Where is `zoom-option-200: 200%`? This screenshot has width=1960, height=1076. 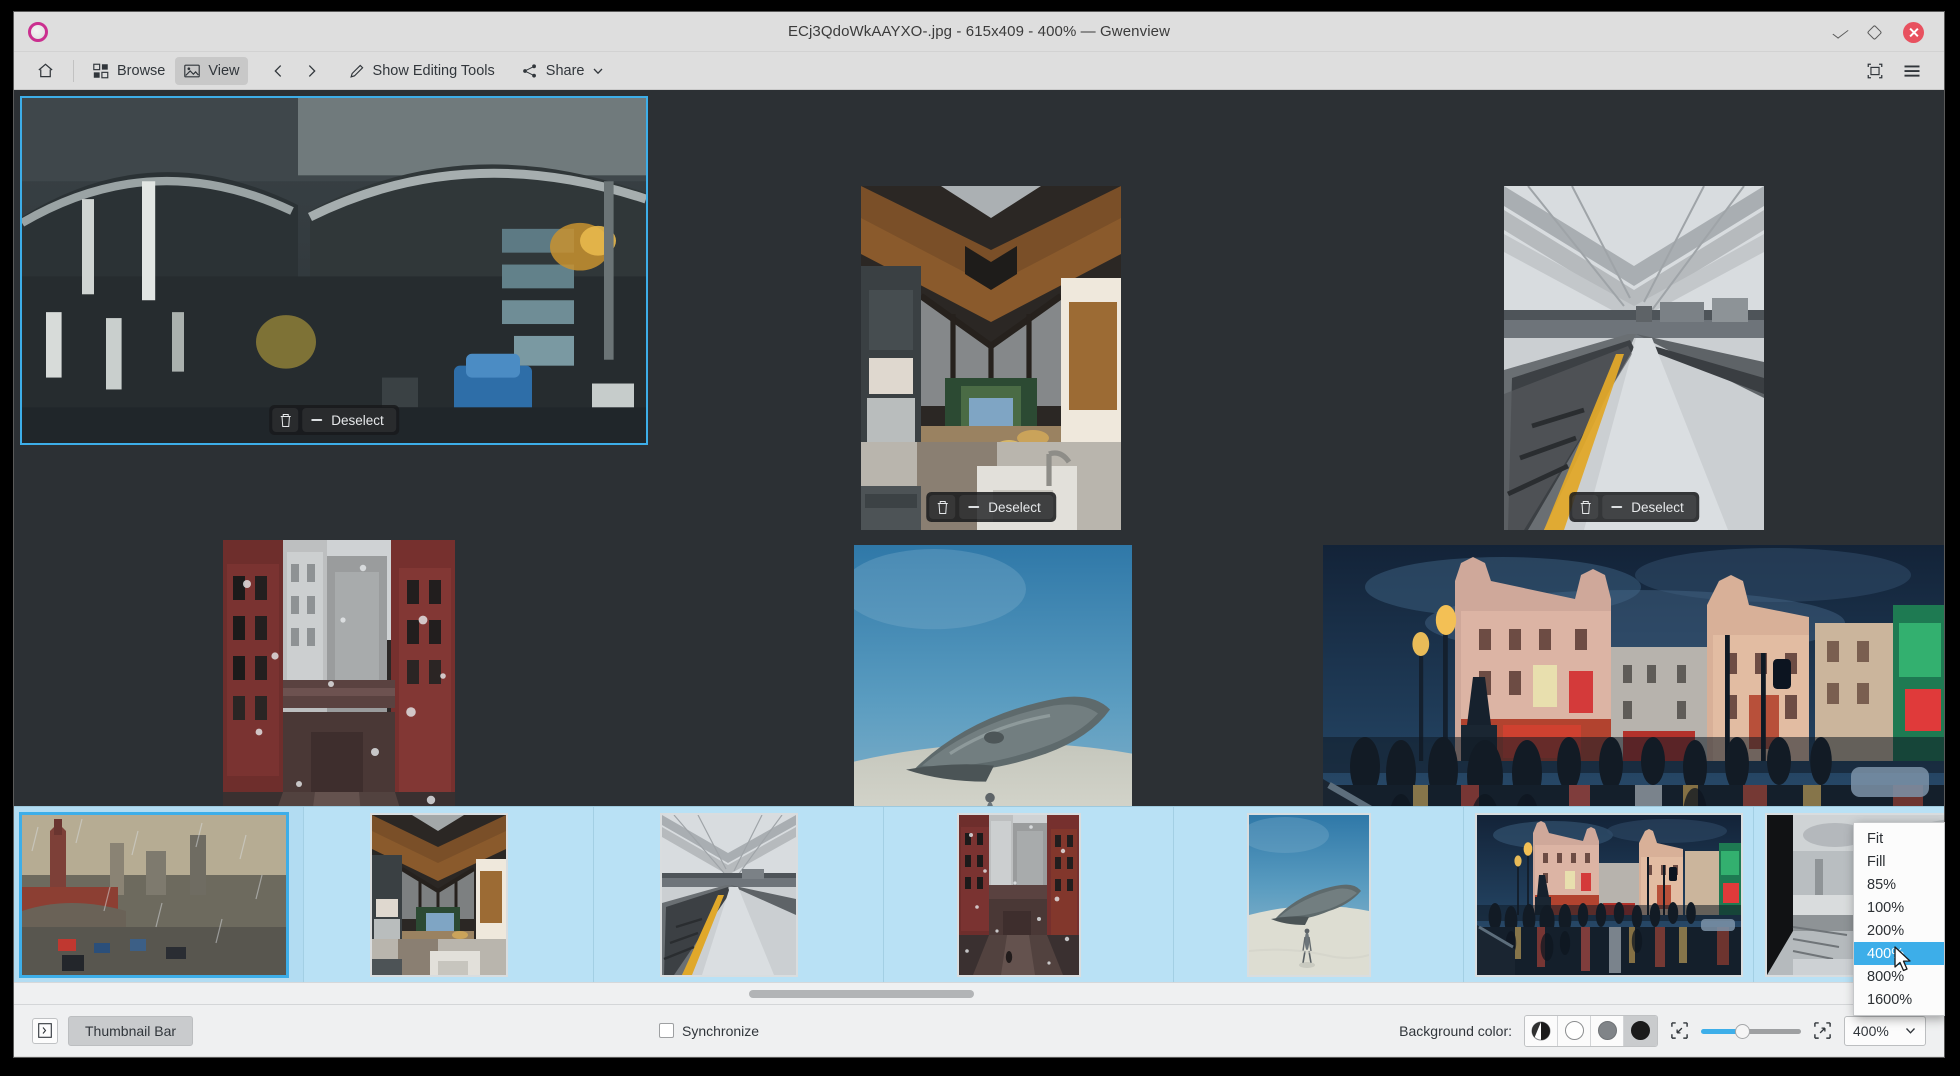 zoom-option-200: 200% is located at coordinates (1899, 930).